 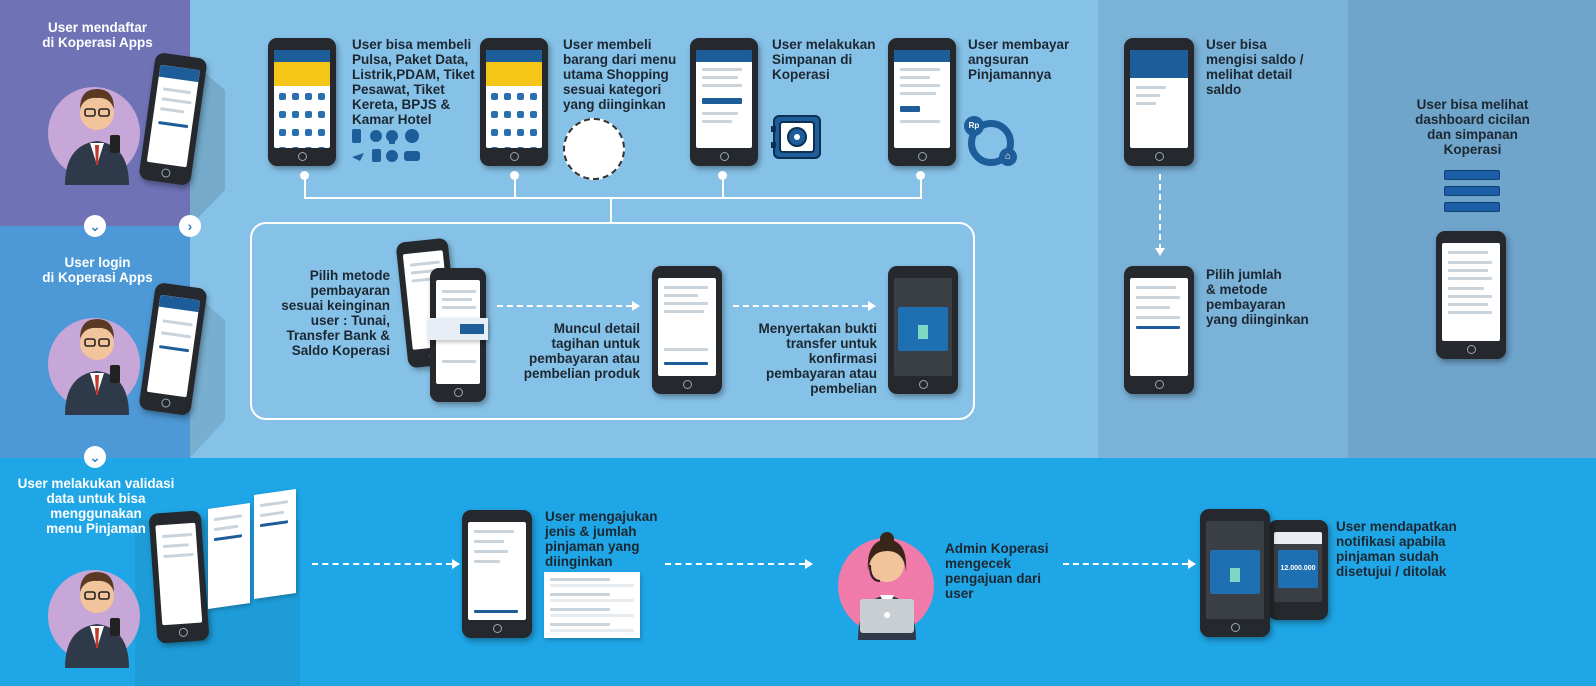 What do you see at coordinates (796, 137) in the screenshot?
I see `safe-icon` at bounding box center [796, 137].